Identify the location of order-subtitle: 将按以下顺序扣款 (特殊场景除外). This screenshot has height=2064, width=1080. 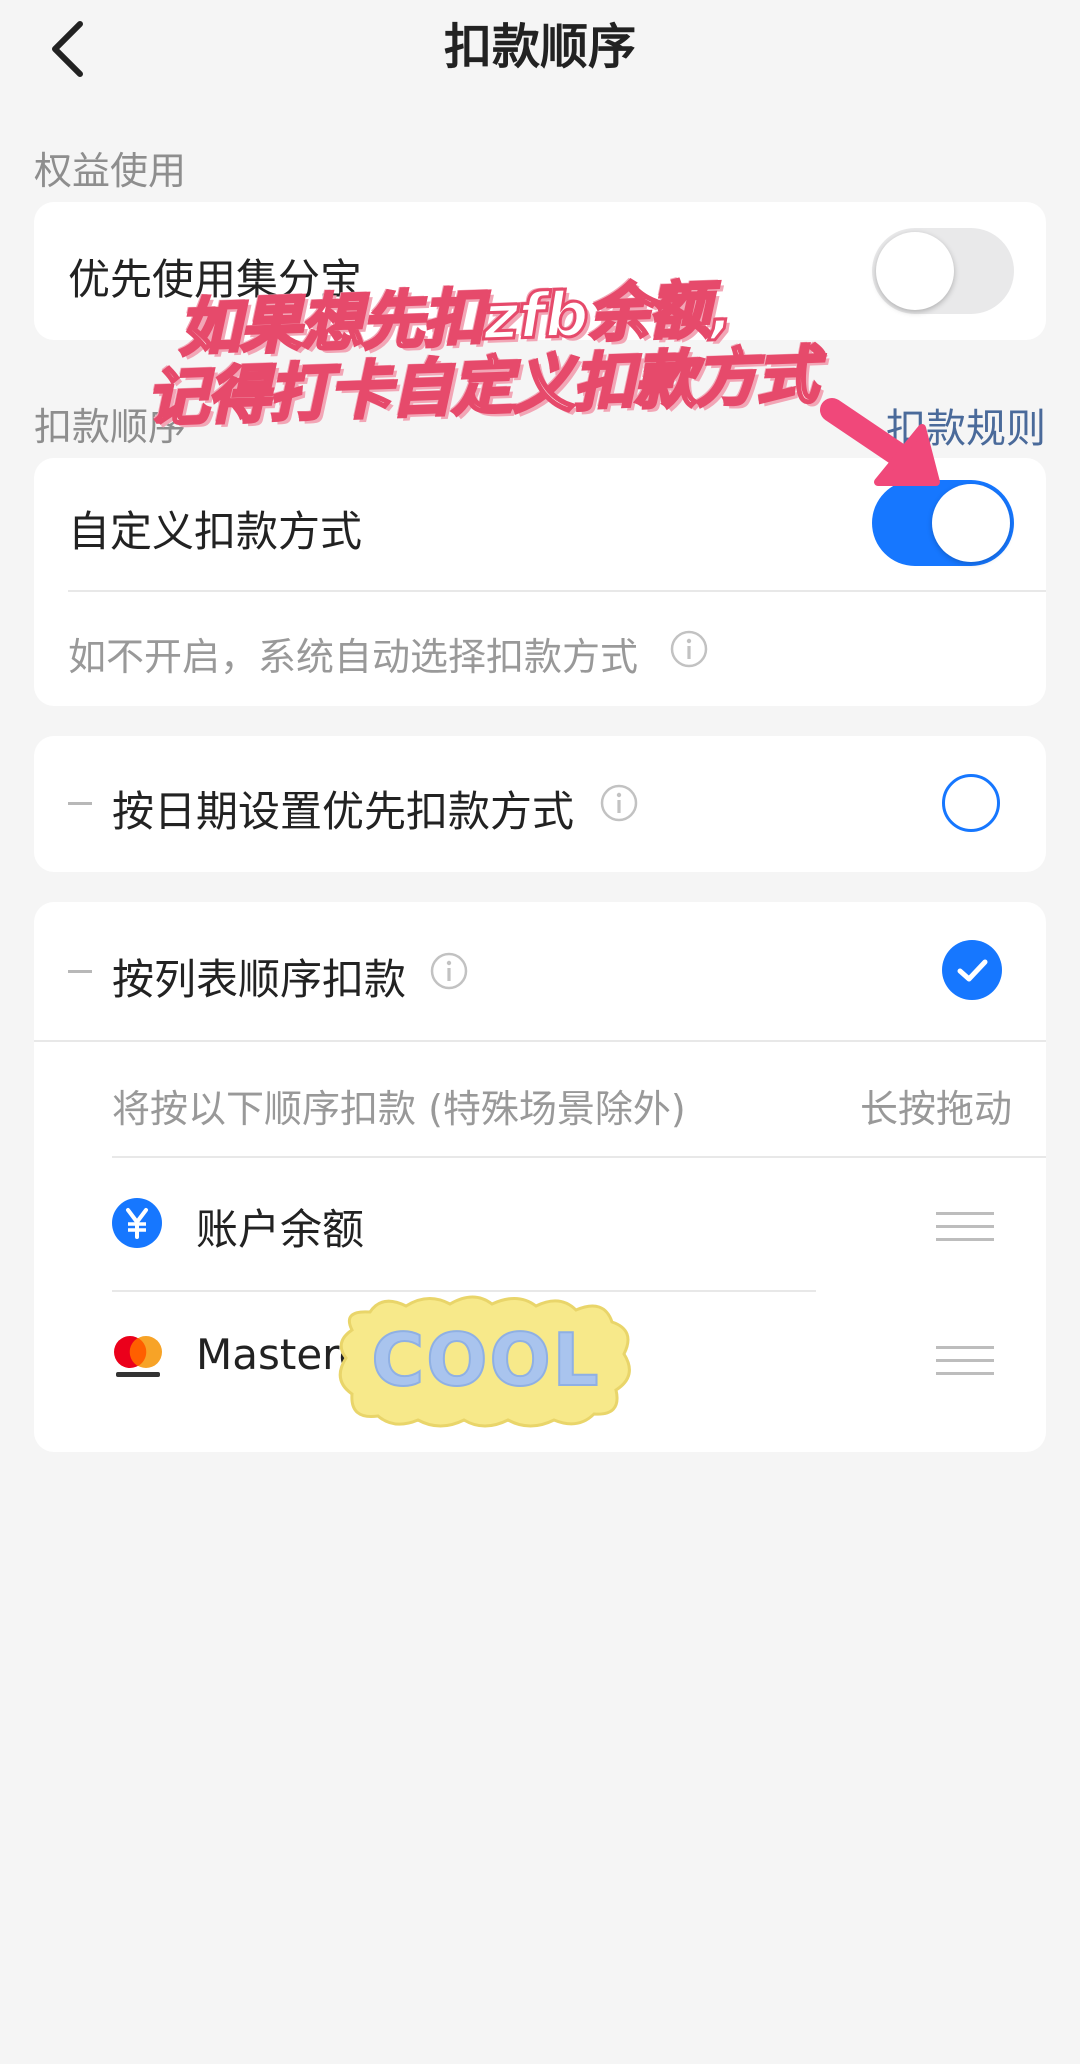
(399, 1109).